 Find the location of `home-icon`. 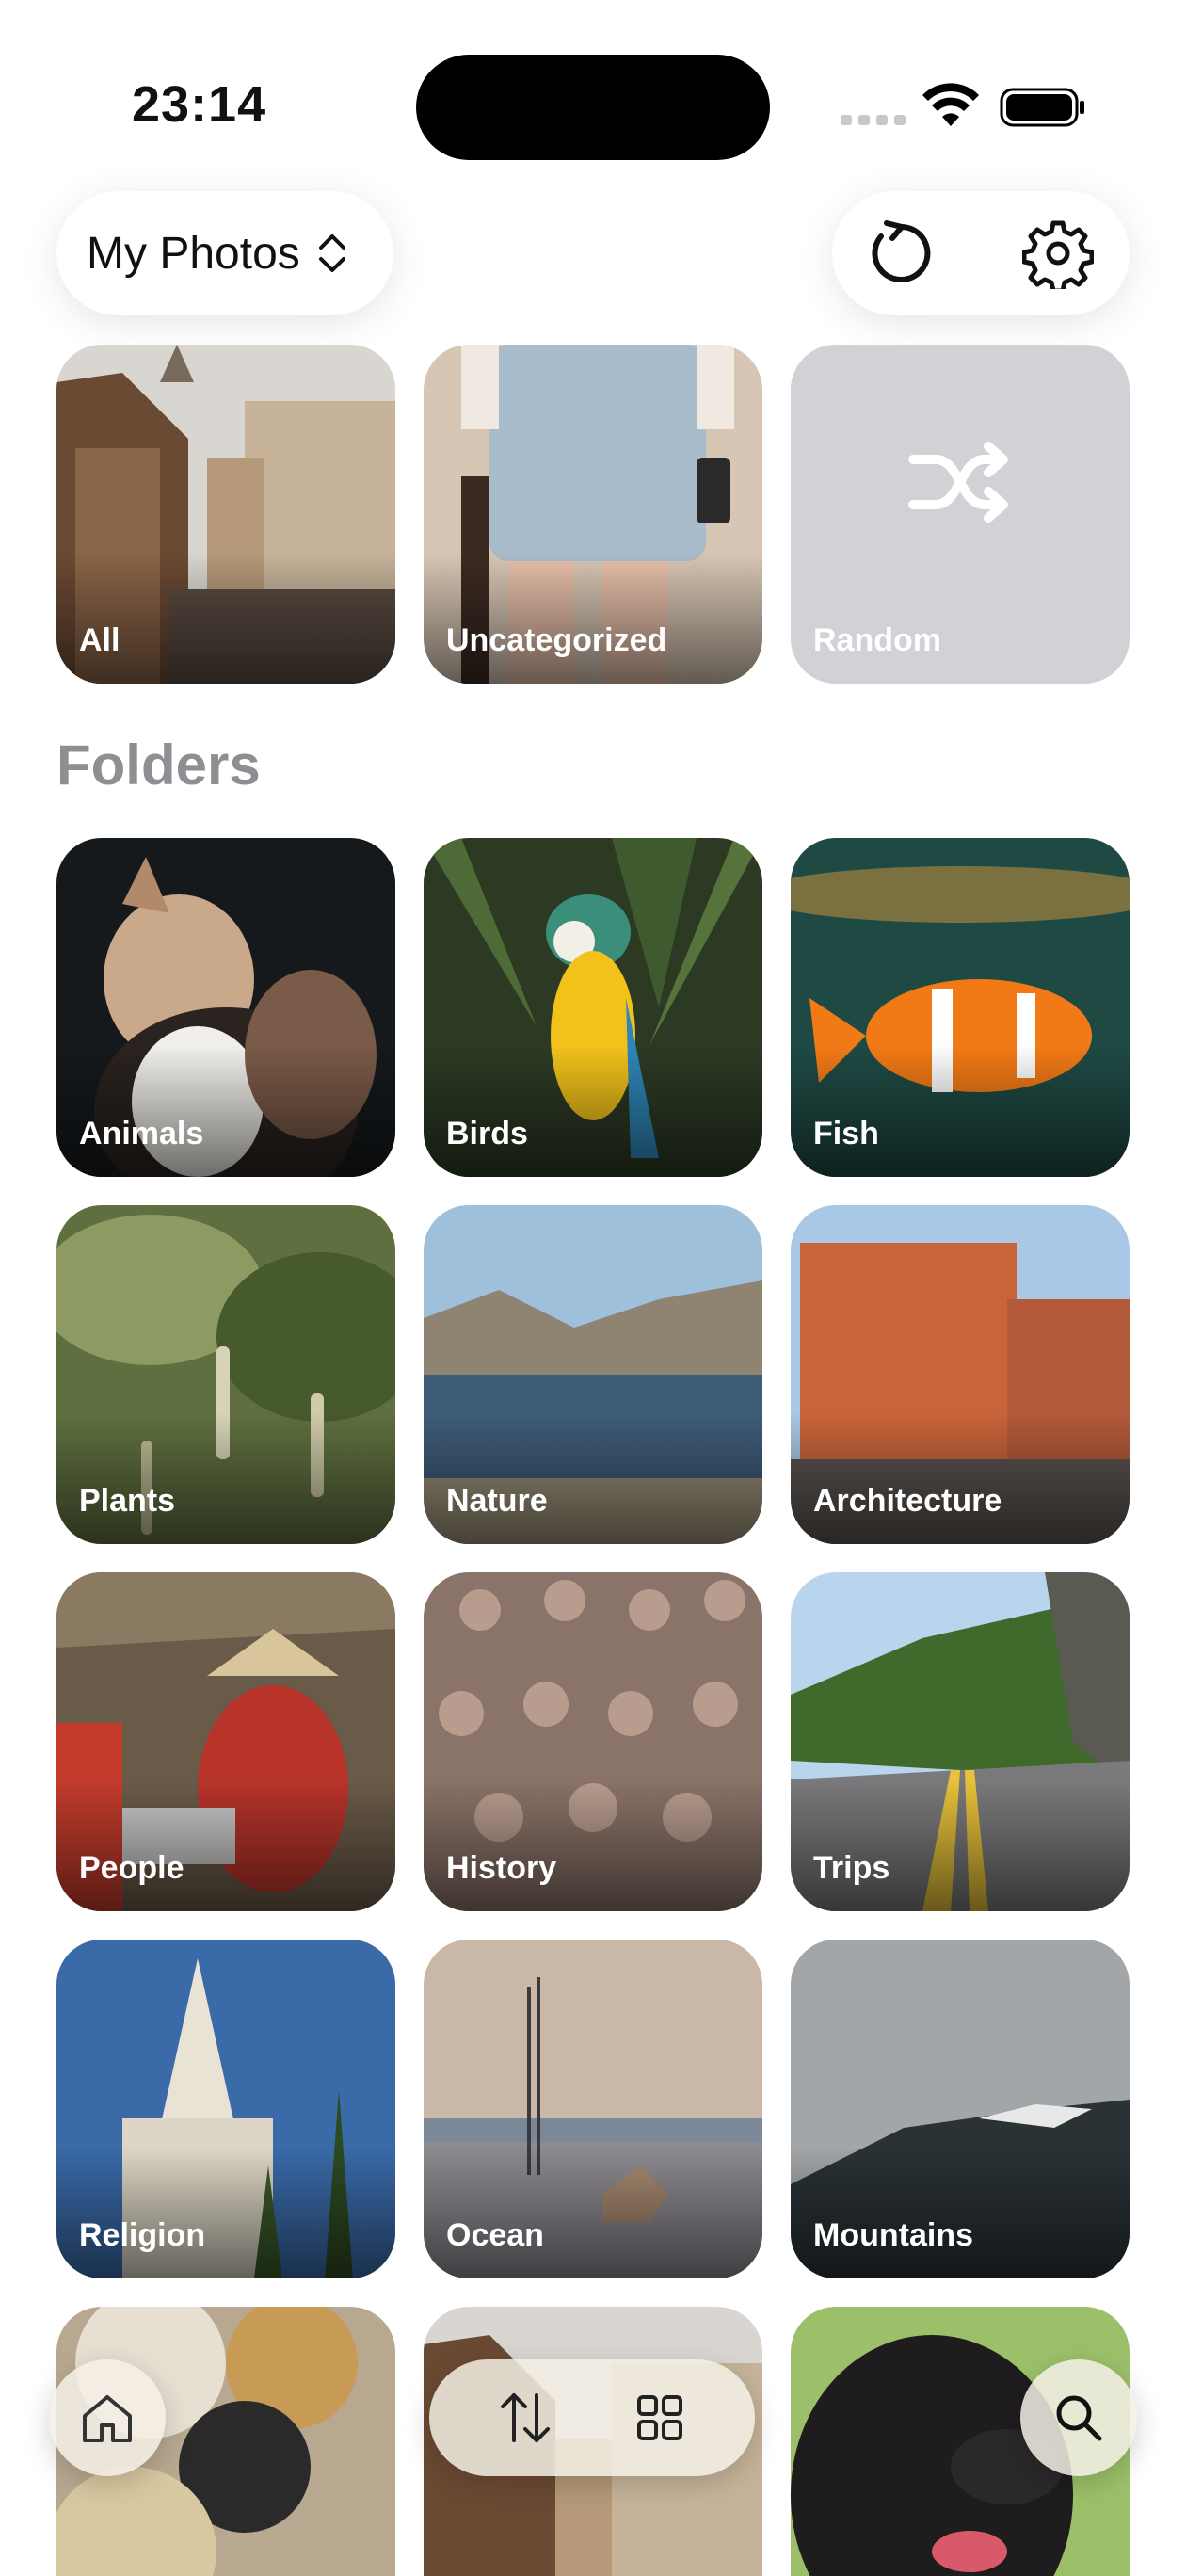

home-icon is located at coordinates (107, 2418).